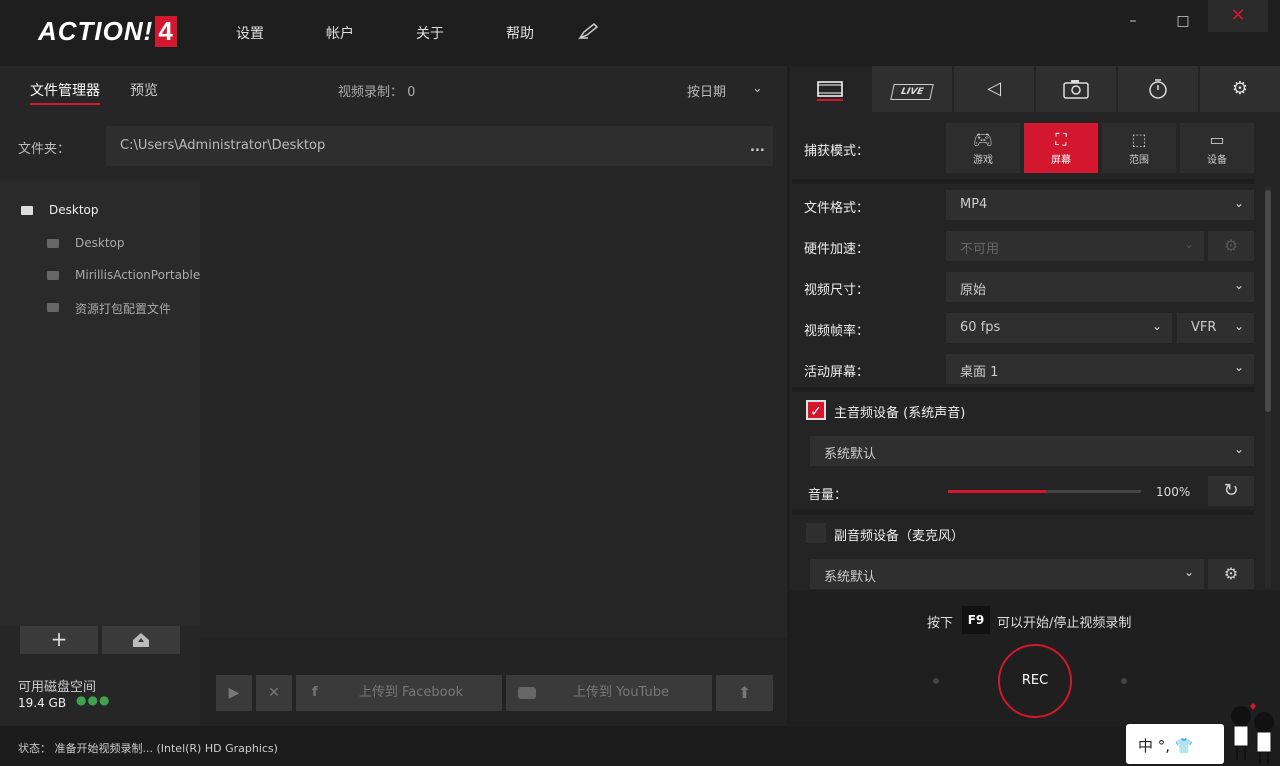 This screenshot has width=1280, height=766. I want to click on main-audio-device-value: 系统默认, so click(850, 454).